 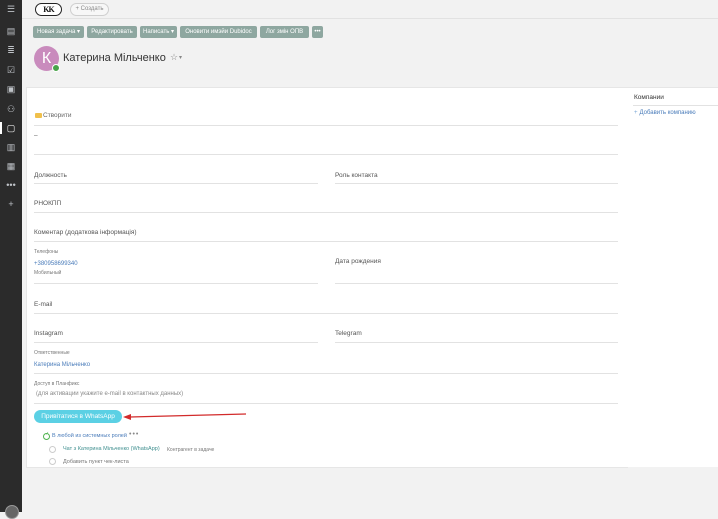 What do you see at coordinates (46, 252) in the screenshot?
I see `phones-label: Телефоны` at bounding box center [46, 252].